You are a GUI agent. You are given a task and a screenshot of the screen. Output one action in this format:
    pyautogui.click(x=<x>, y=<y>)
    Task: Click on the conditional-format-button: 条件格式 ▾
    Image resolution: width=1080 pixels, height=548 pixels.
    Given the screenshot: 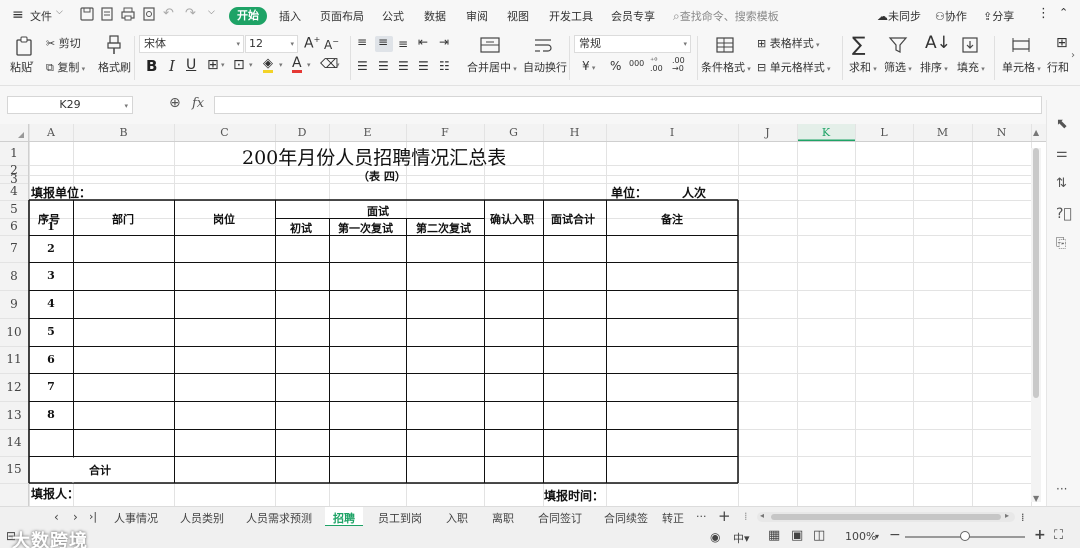 What is the action you would take?
    pyautogui.click(x=726, y=67)
    